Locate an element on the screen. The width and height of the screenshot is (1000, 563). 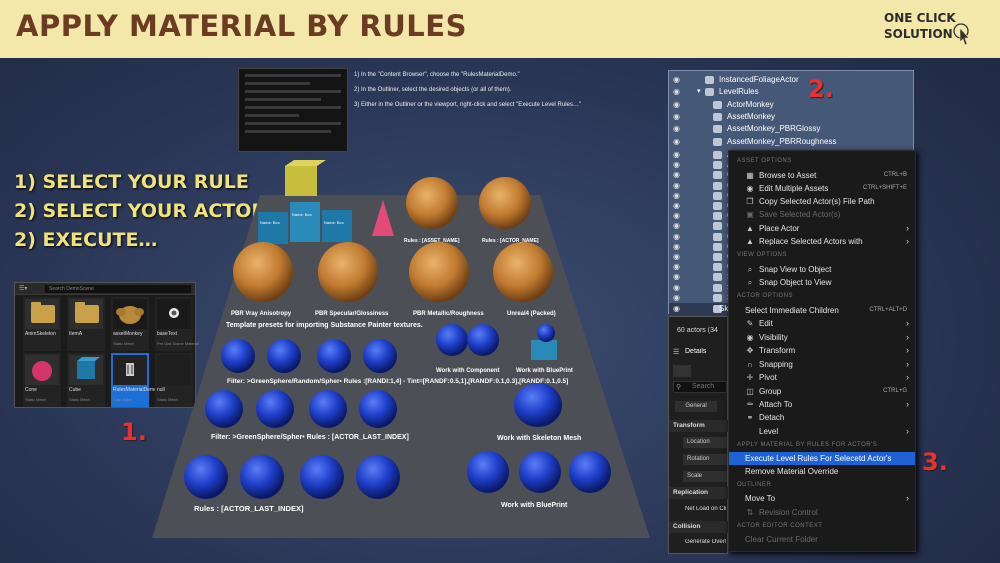
outliner-row-label: ActorMonkey is located at coordinates (750, 104).